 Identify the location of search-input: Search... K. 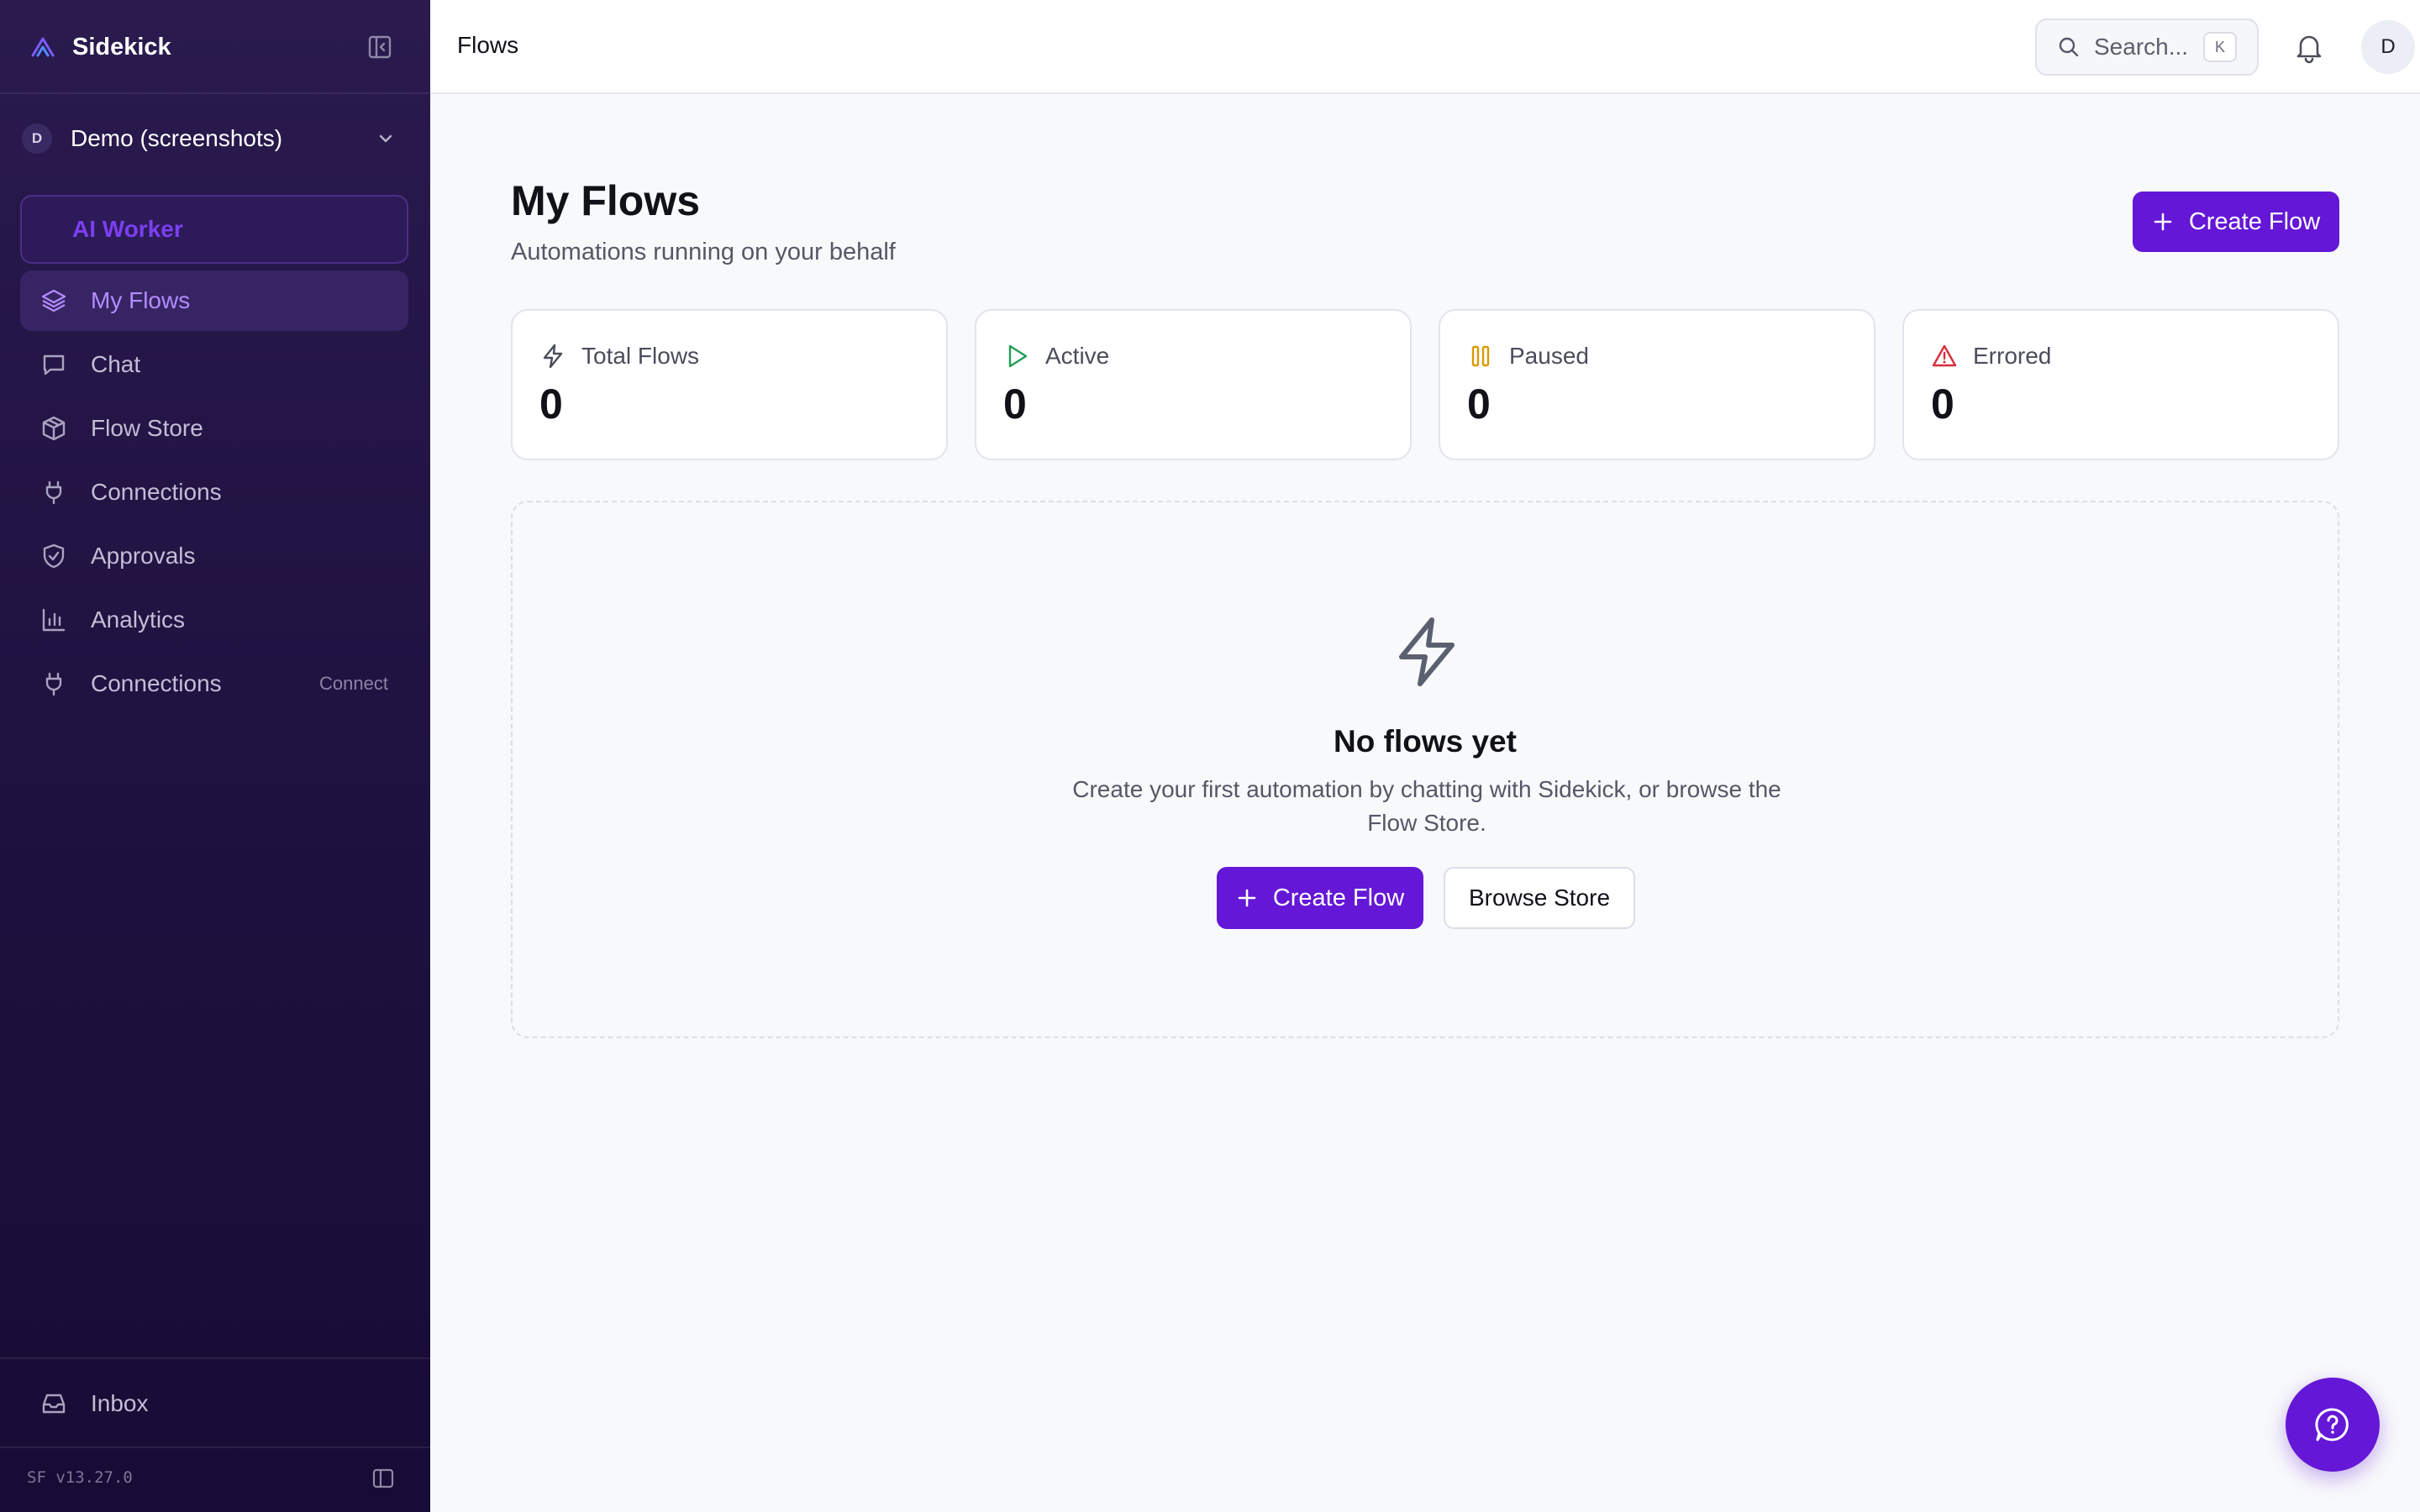
(2147, 47).